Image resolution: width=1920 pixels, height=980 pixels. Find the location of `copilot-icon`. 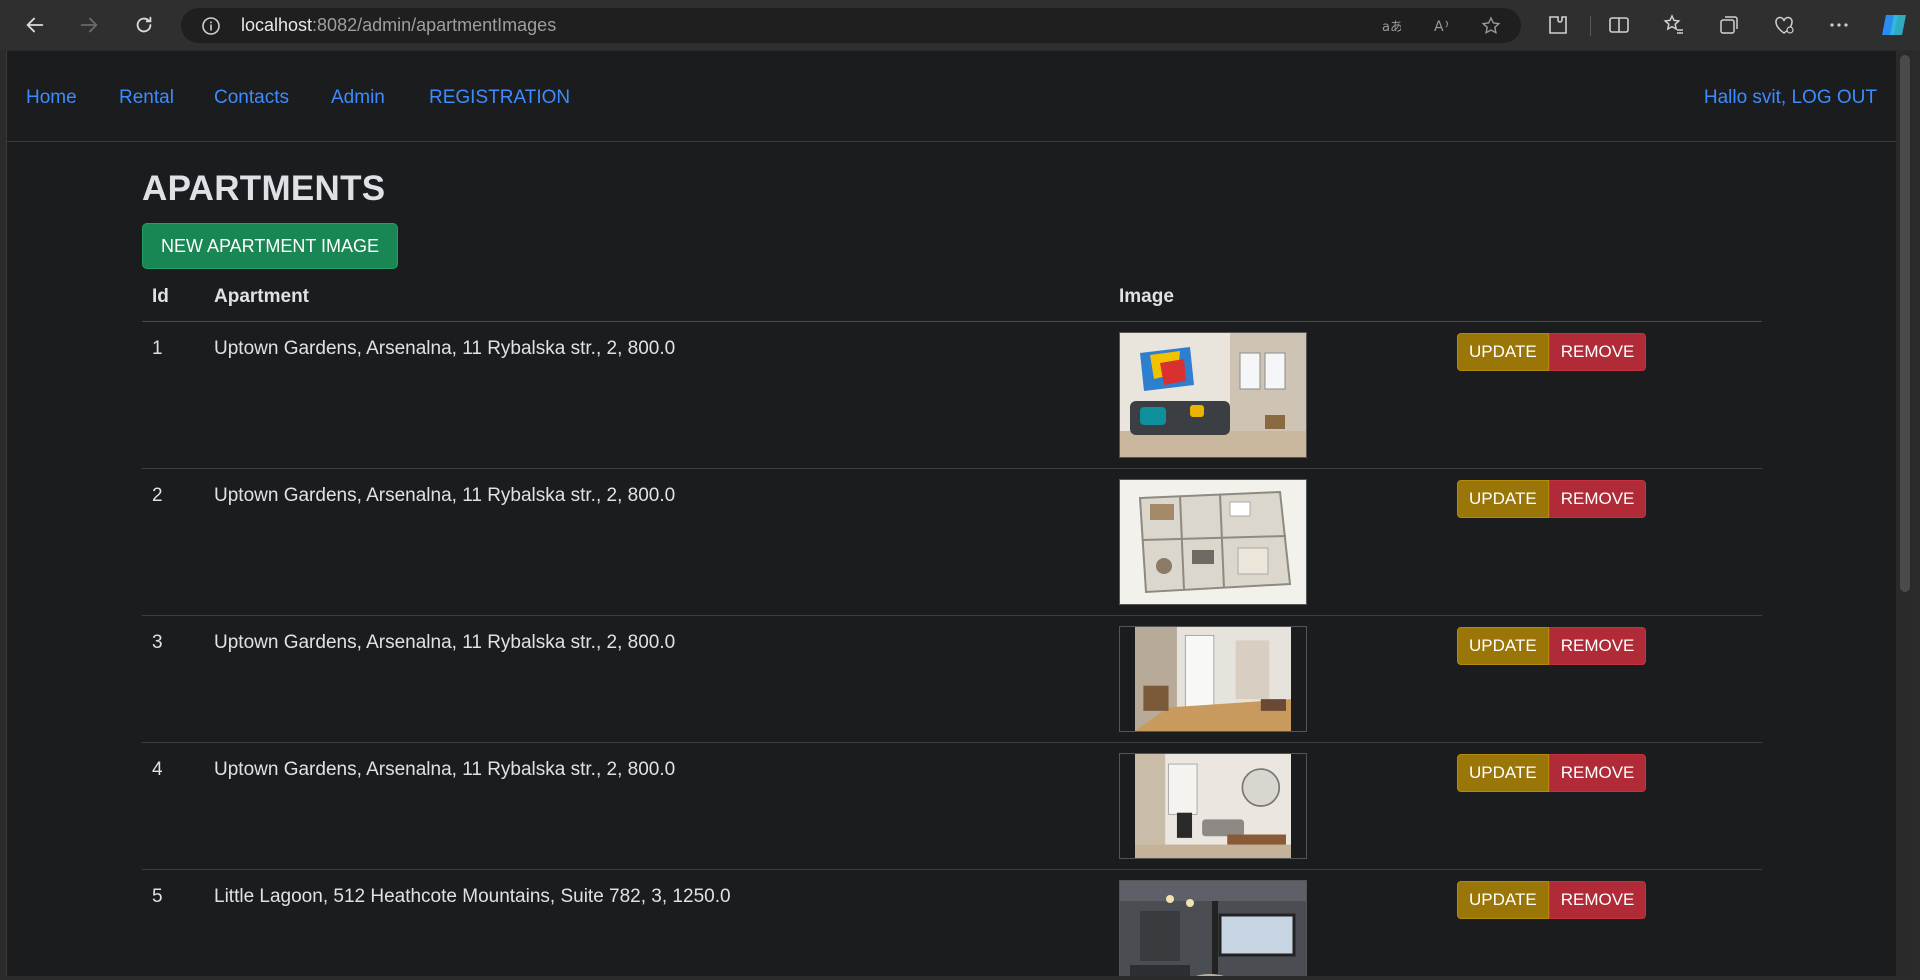

copilot-icon is located at coordinates (1894, 25).